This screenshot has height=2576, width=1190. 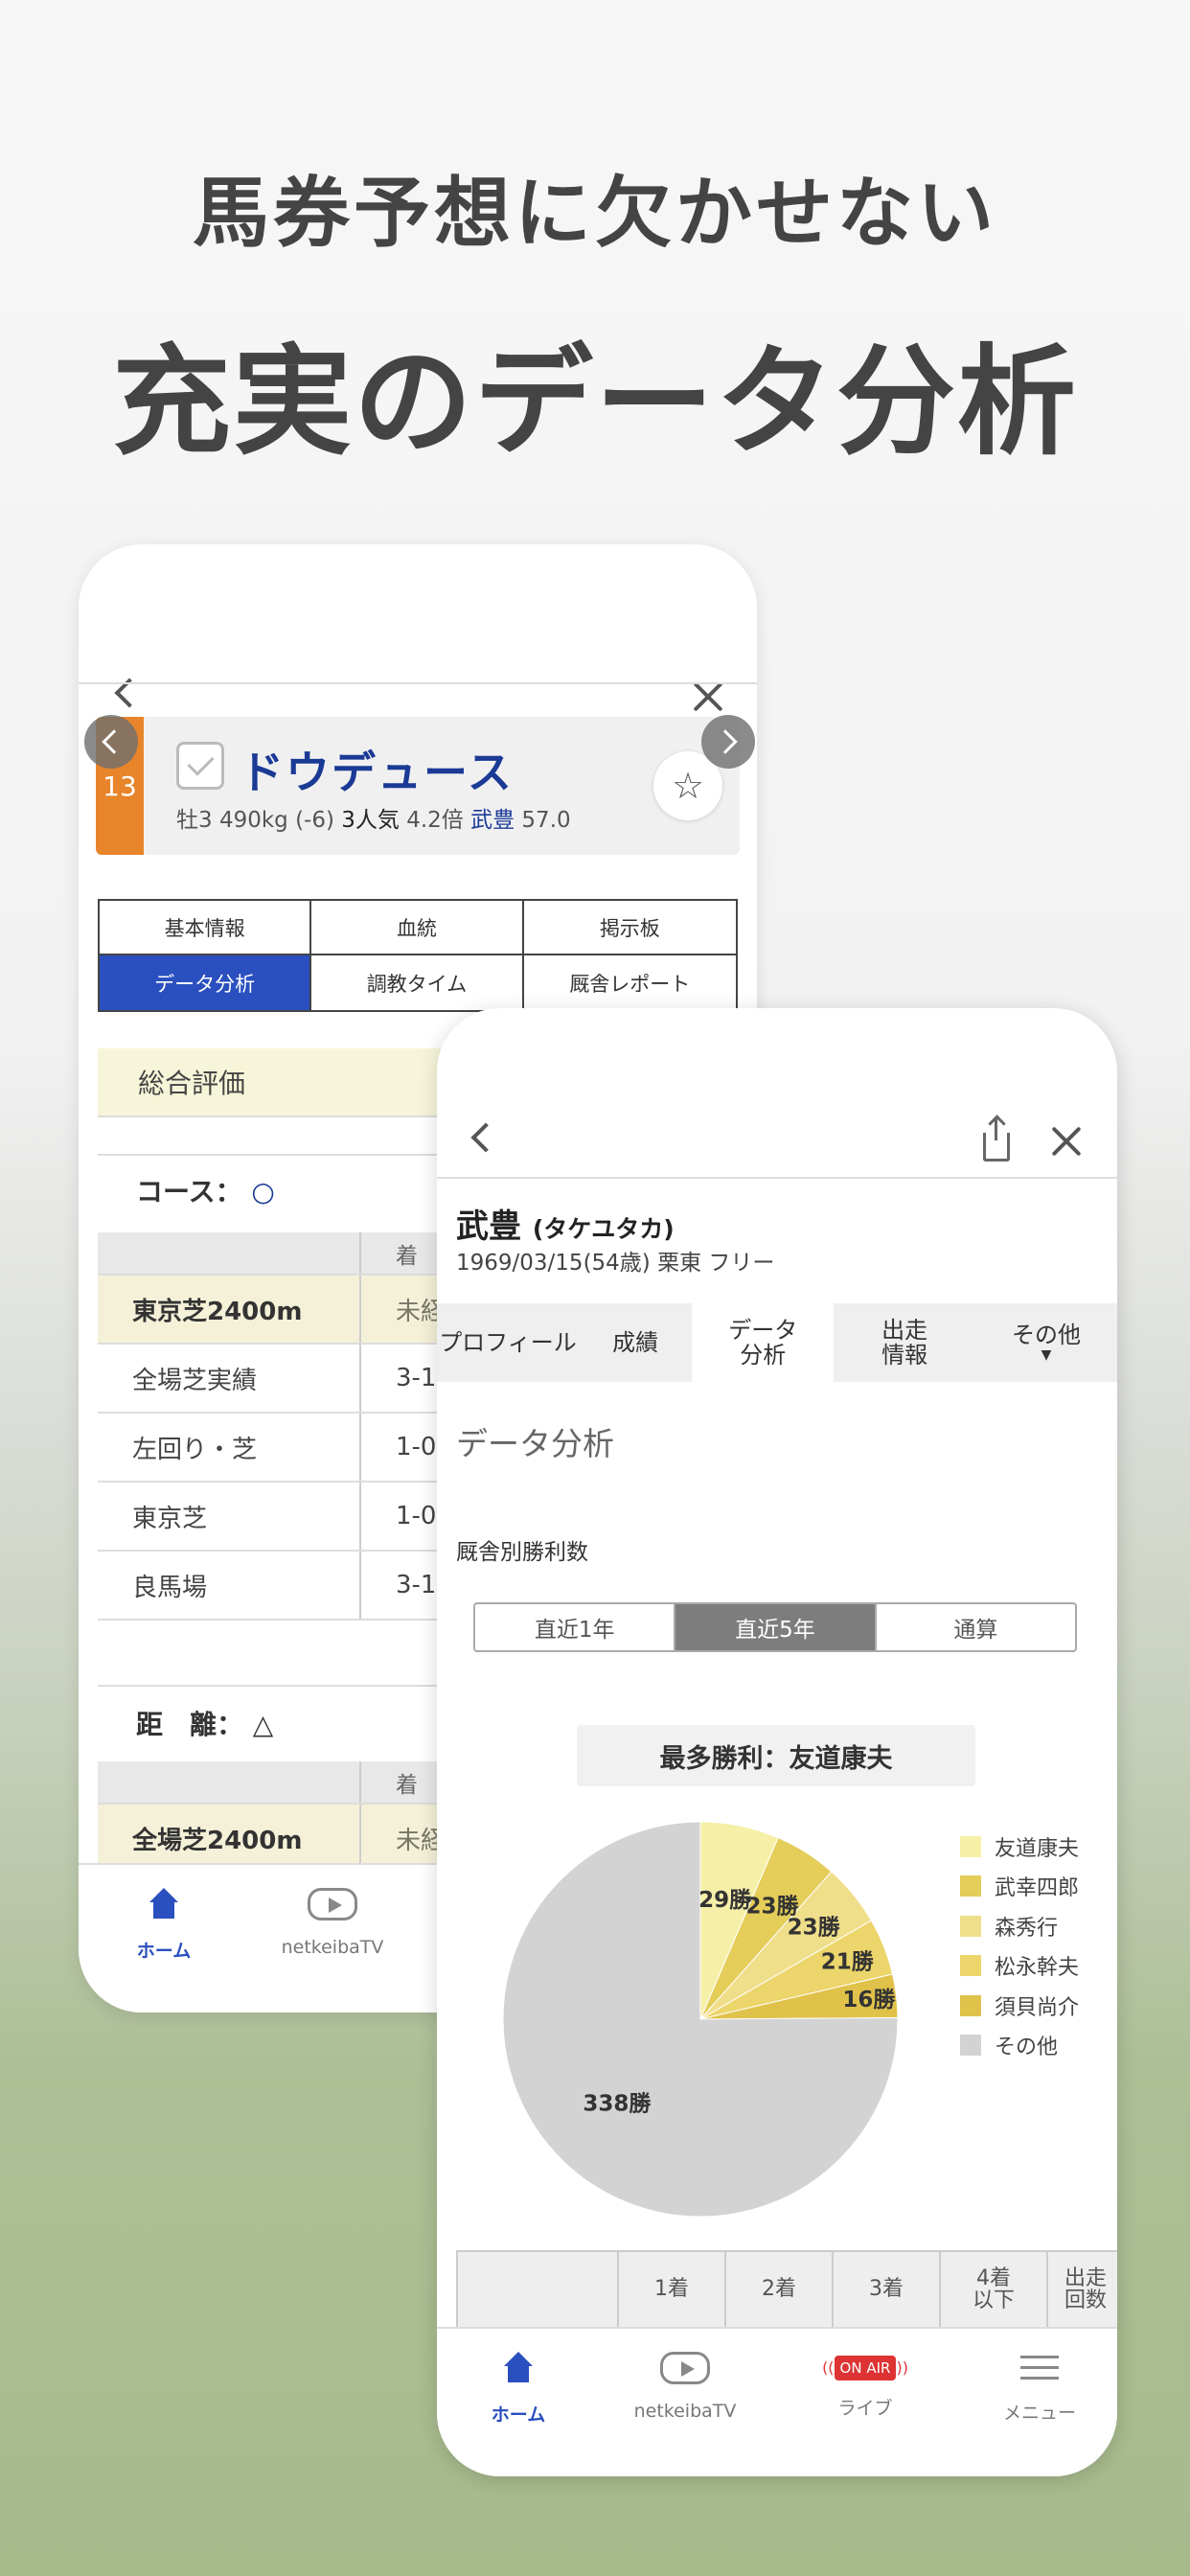 I want to click on period-total: 通算, so click(x=976, y=1627).